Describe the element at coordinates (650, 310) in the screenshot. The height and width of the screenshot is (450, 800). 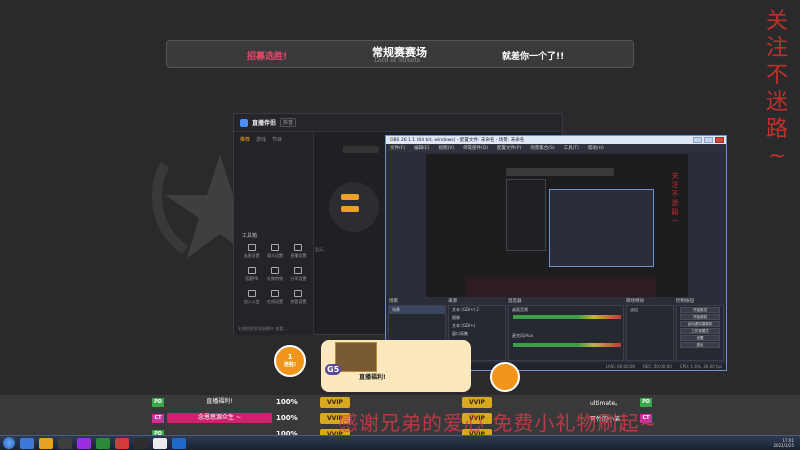
I see `transition-select: 淡出` at that location.